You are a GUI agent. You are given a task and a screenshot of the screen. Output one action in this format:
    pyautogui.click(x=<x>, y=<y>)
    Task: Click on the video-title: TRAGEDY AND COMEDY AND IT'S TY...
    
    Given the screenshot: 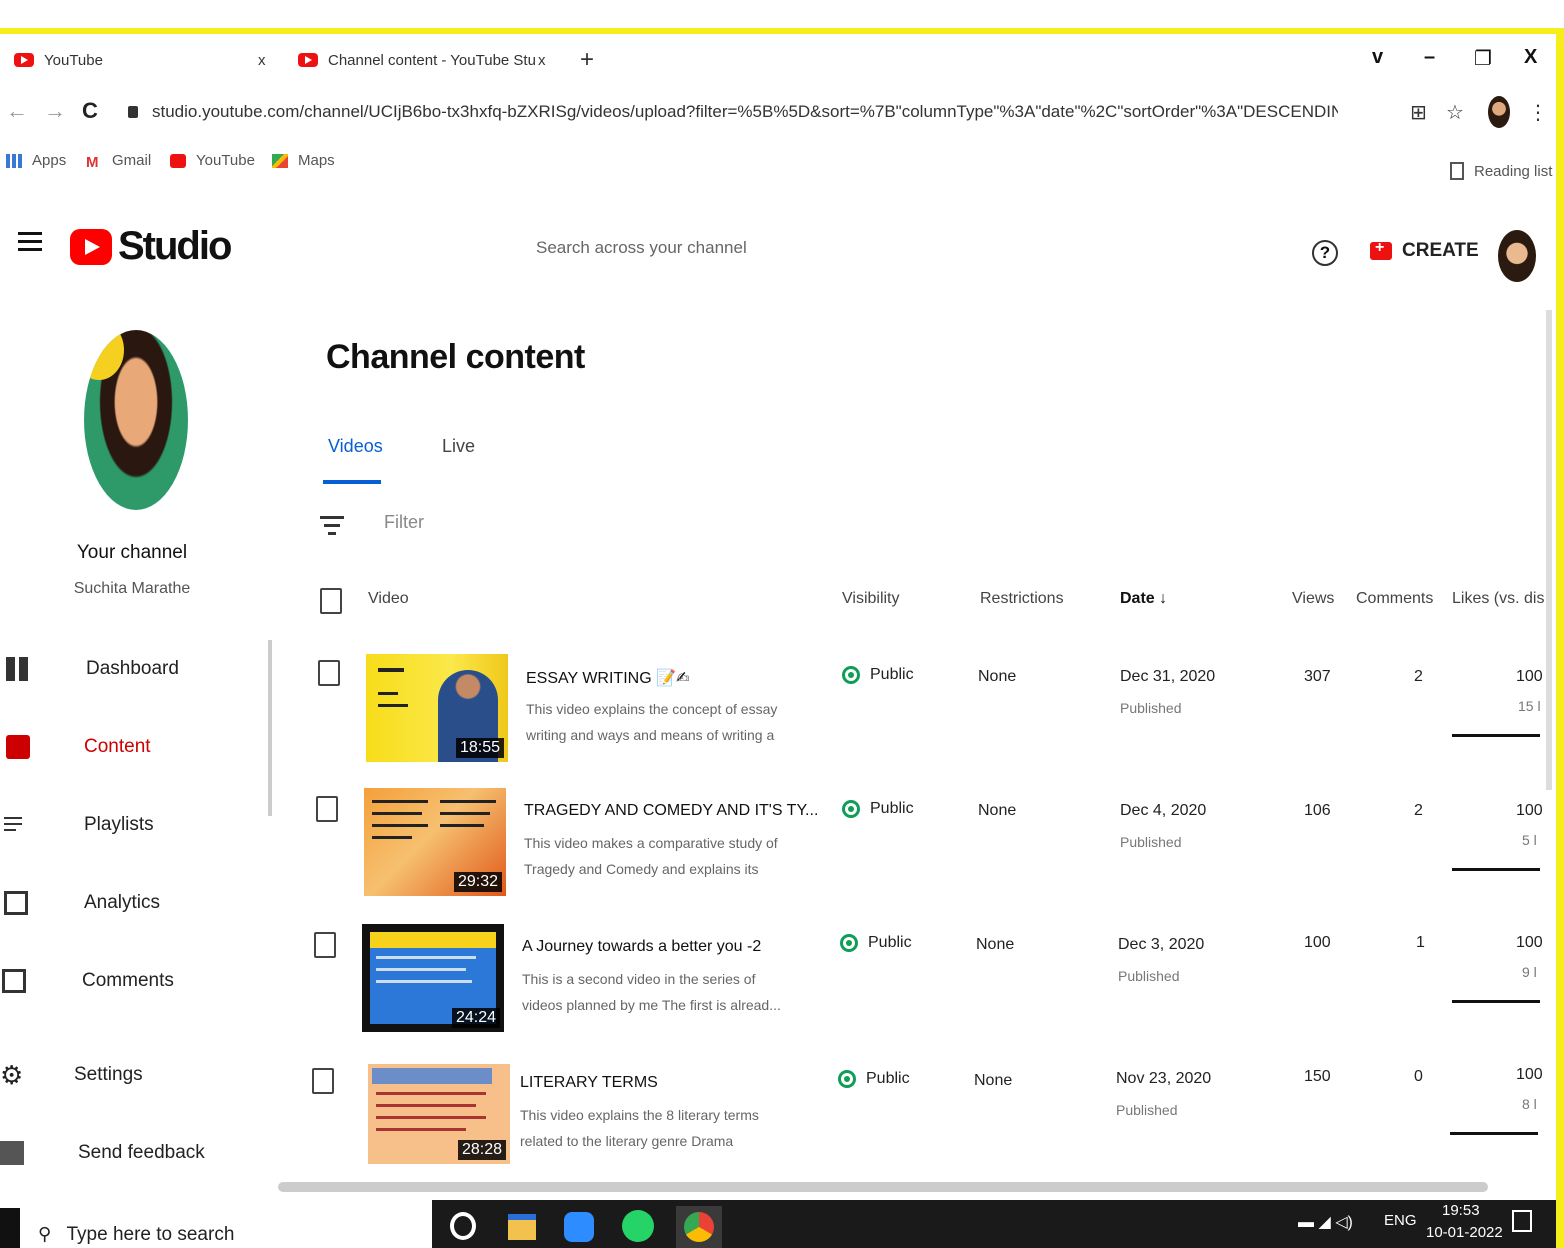 What is the action you would take?
    pyautogui.click(x=671, y=811)
    